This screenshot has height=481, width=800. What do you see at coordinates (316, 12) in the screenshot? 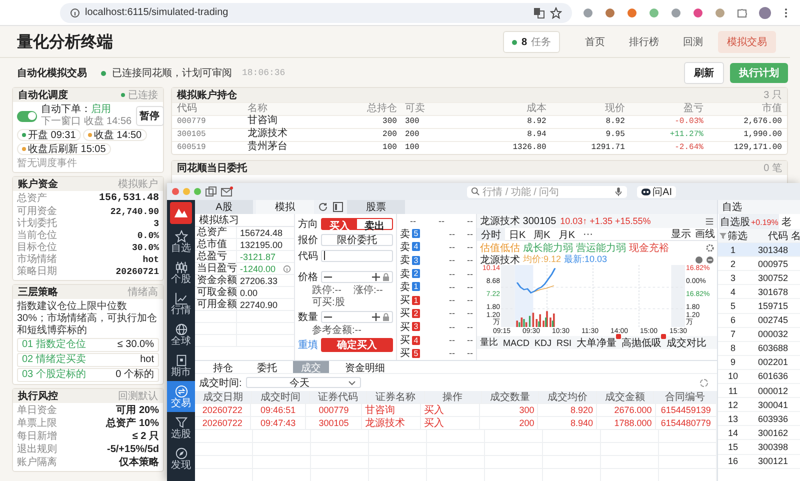
I see `address-field: localhost:6115/simulated-trading` at bounding box center [316, 12].